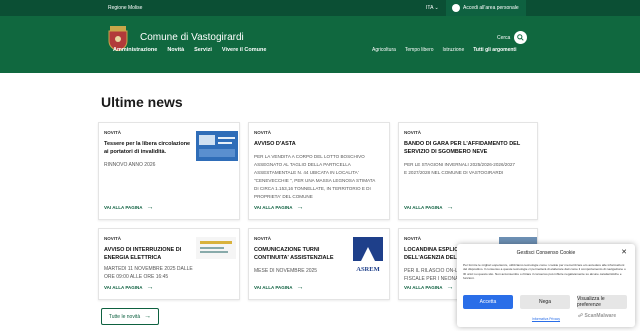 Image resolution: width=640 pixels, height=331 pixels. I want to click on topic-istruzione: Istruzione, so click(454, 50).